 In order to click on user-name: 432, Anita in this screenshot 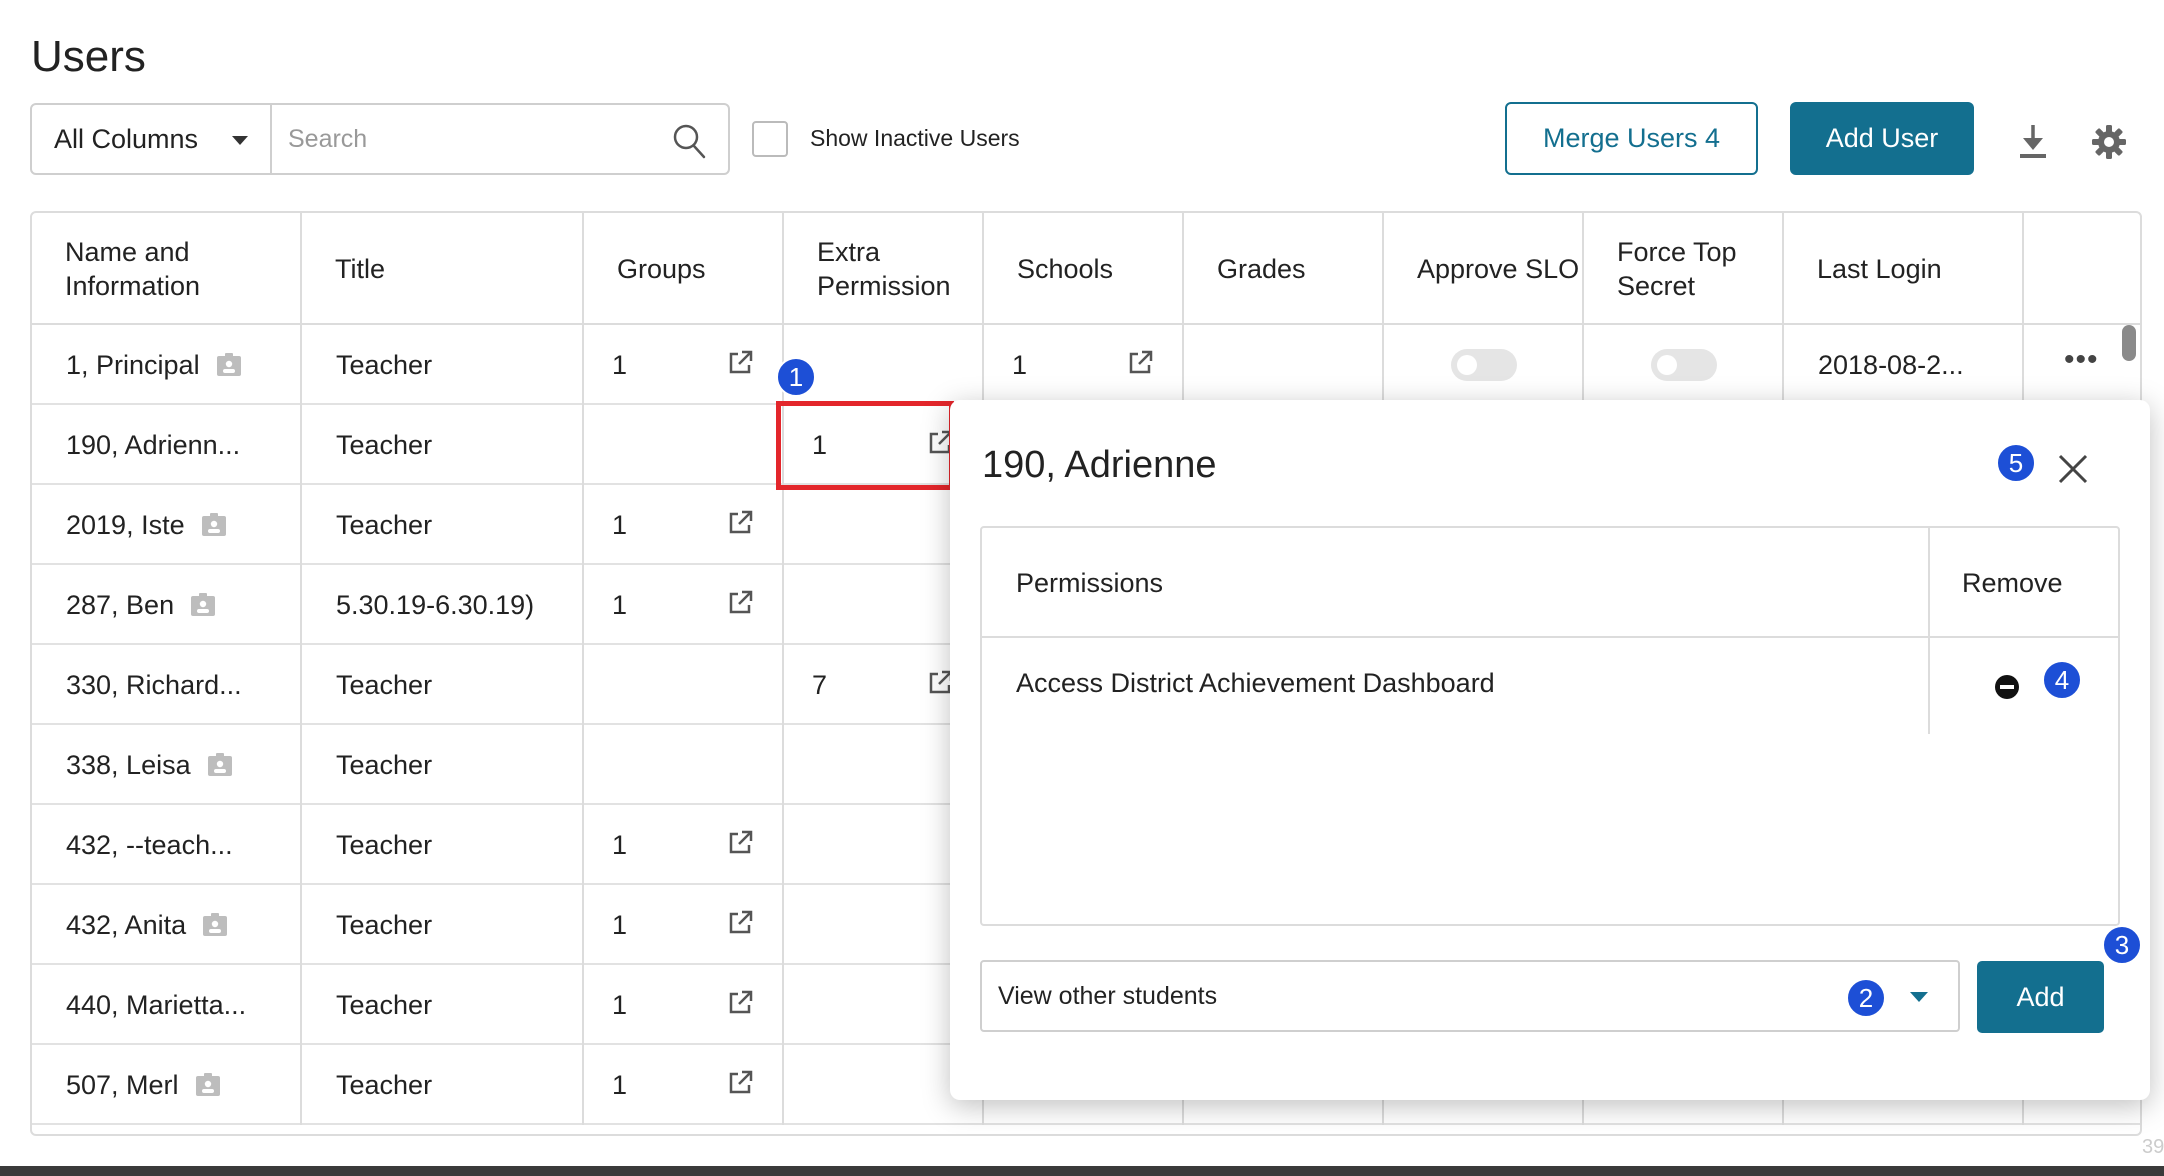, I will do `click(126, 925)`.